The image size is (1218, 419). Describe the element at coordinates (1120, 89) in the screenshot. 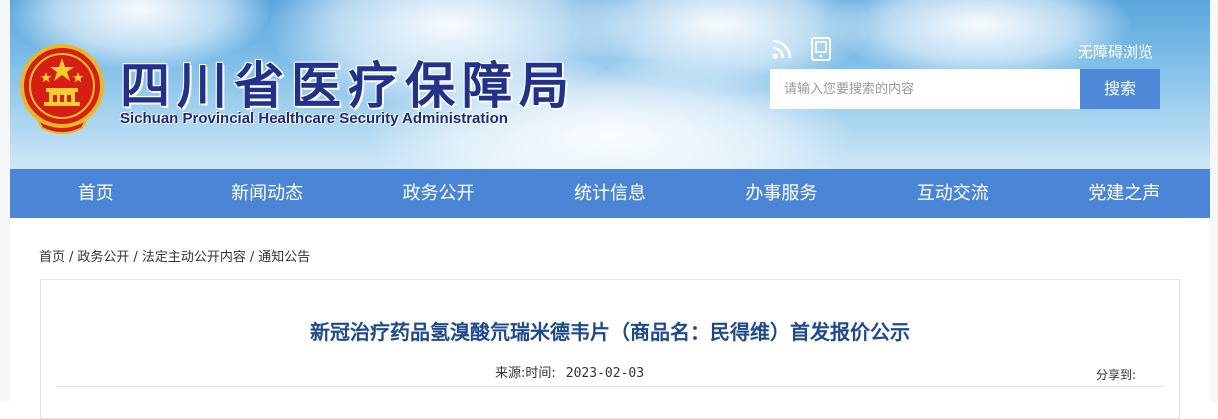

I see `search-button: 搜索` at that location.